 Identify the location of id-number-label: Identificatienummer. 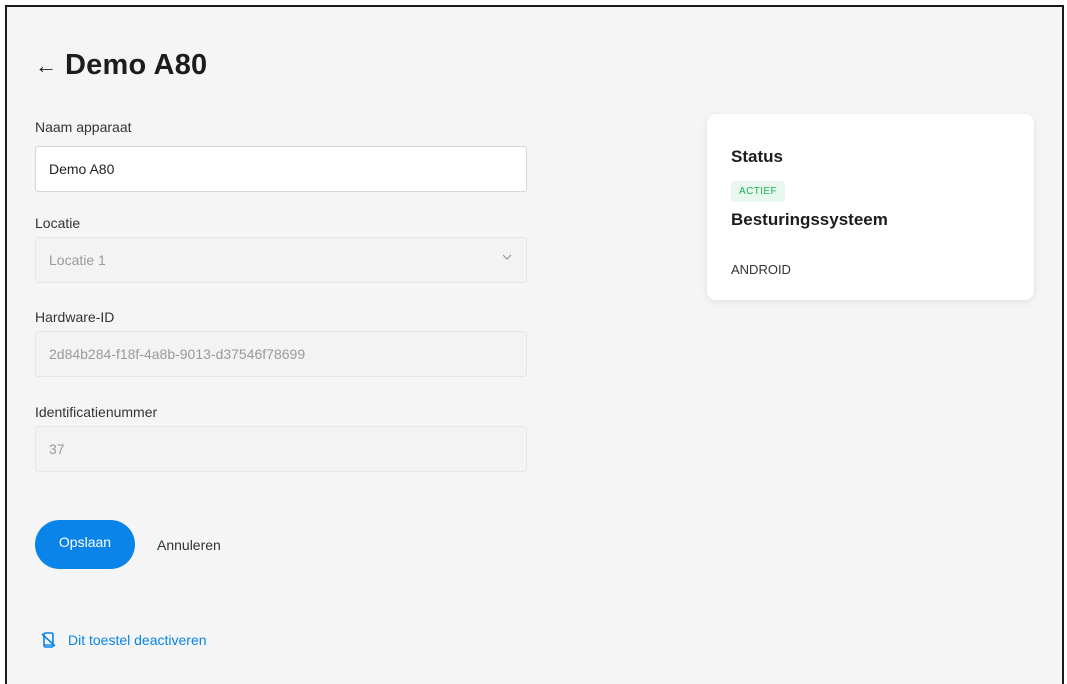
(96, 412).